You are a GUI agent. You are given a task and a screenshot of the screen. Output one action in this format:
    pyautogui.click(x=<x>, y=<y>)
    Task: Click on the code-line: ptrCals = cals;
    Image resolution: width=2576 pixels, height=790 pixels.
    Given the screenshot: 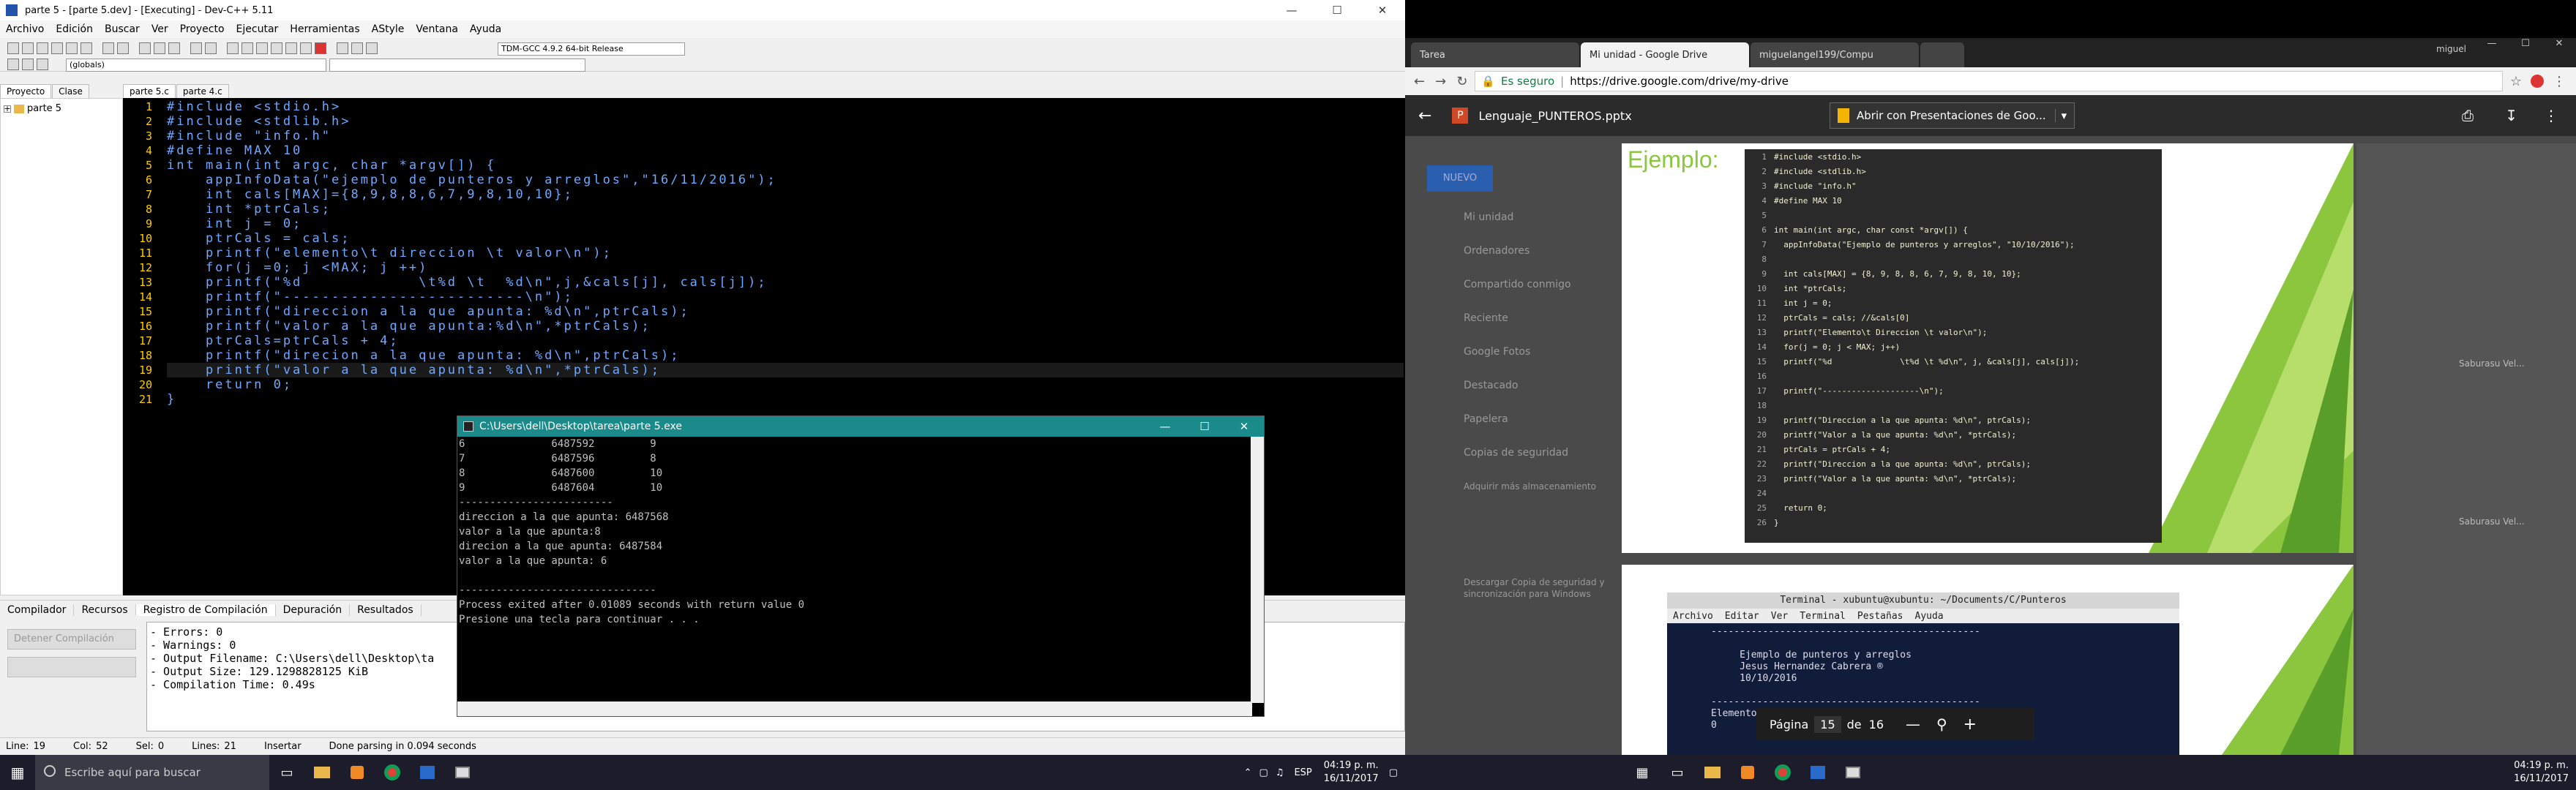 What is the action you would take?
    pyautogui.click(x=259, y=238)
    